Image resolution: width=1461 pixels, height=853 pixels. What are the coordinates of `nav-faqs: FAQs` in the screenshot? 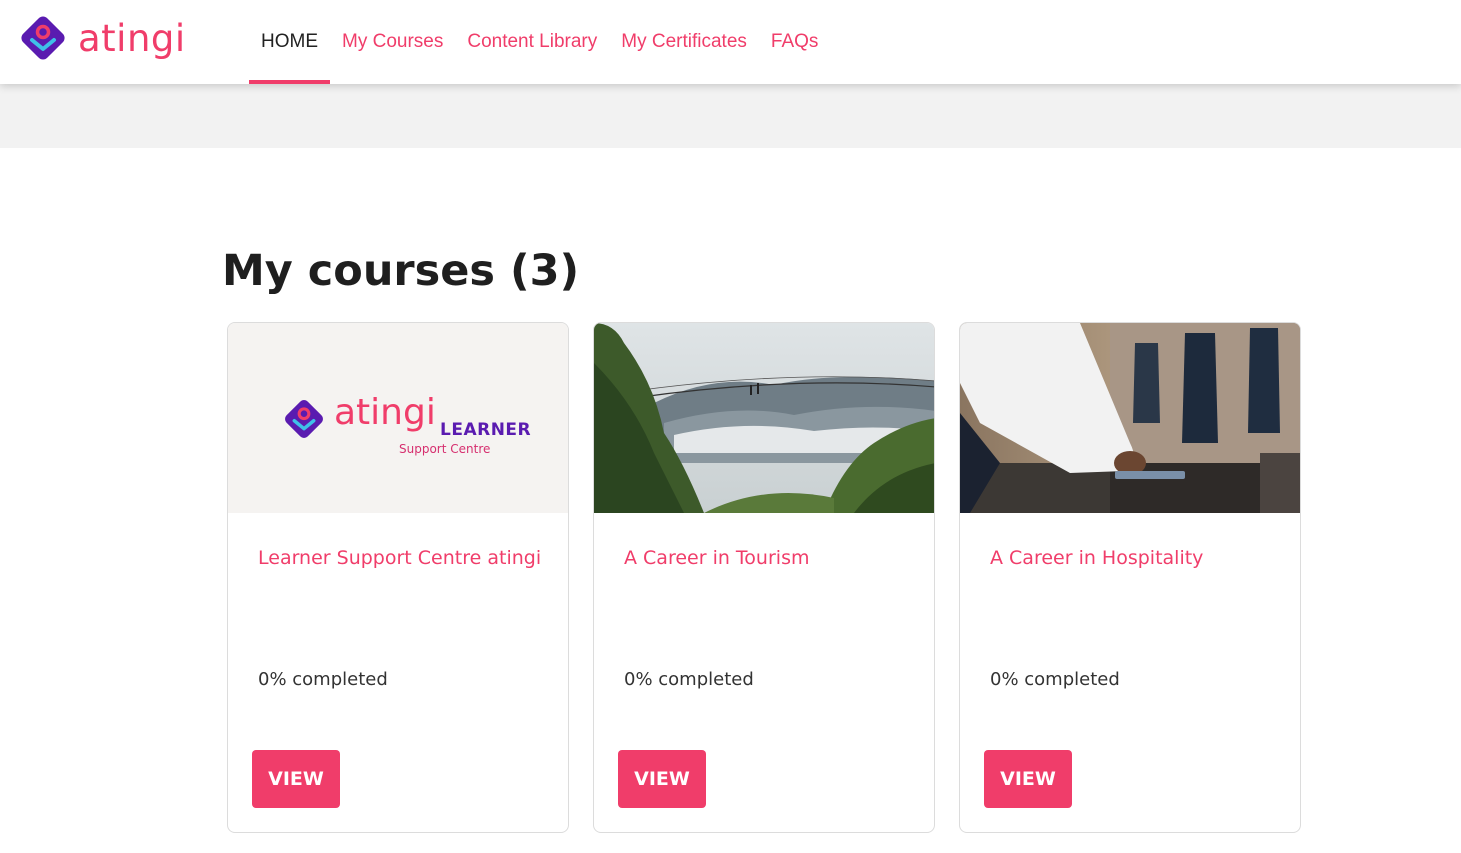 It's located at (795, 42).